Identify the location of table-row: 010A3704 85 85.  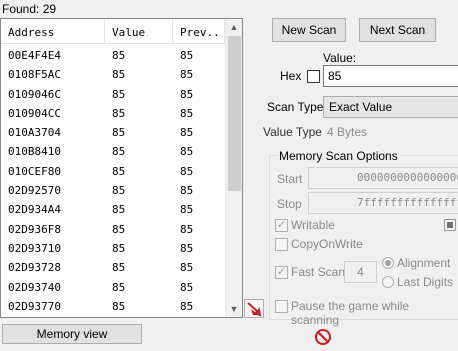
(113, 131).